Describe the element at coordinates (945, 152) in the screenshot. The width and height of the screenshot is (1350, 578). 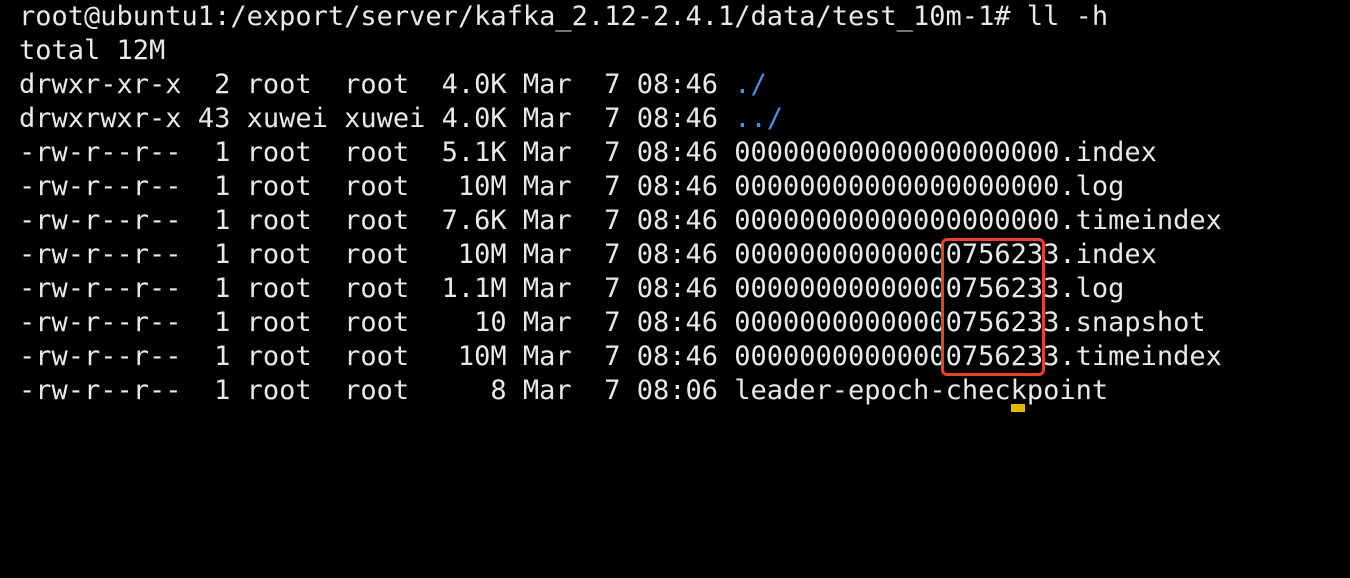
I see `row-name: 00000000000000000000.index` at that location.